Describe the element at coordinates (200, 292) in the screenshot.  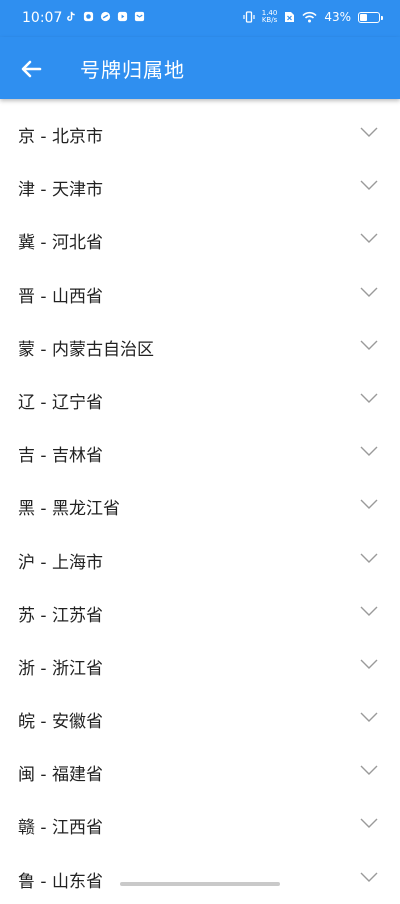
I see `list-item: 晋 - 山西省` at that location.